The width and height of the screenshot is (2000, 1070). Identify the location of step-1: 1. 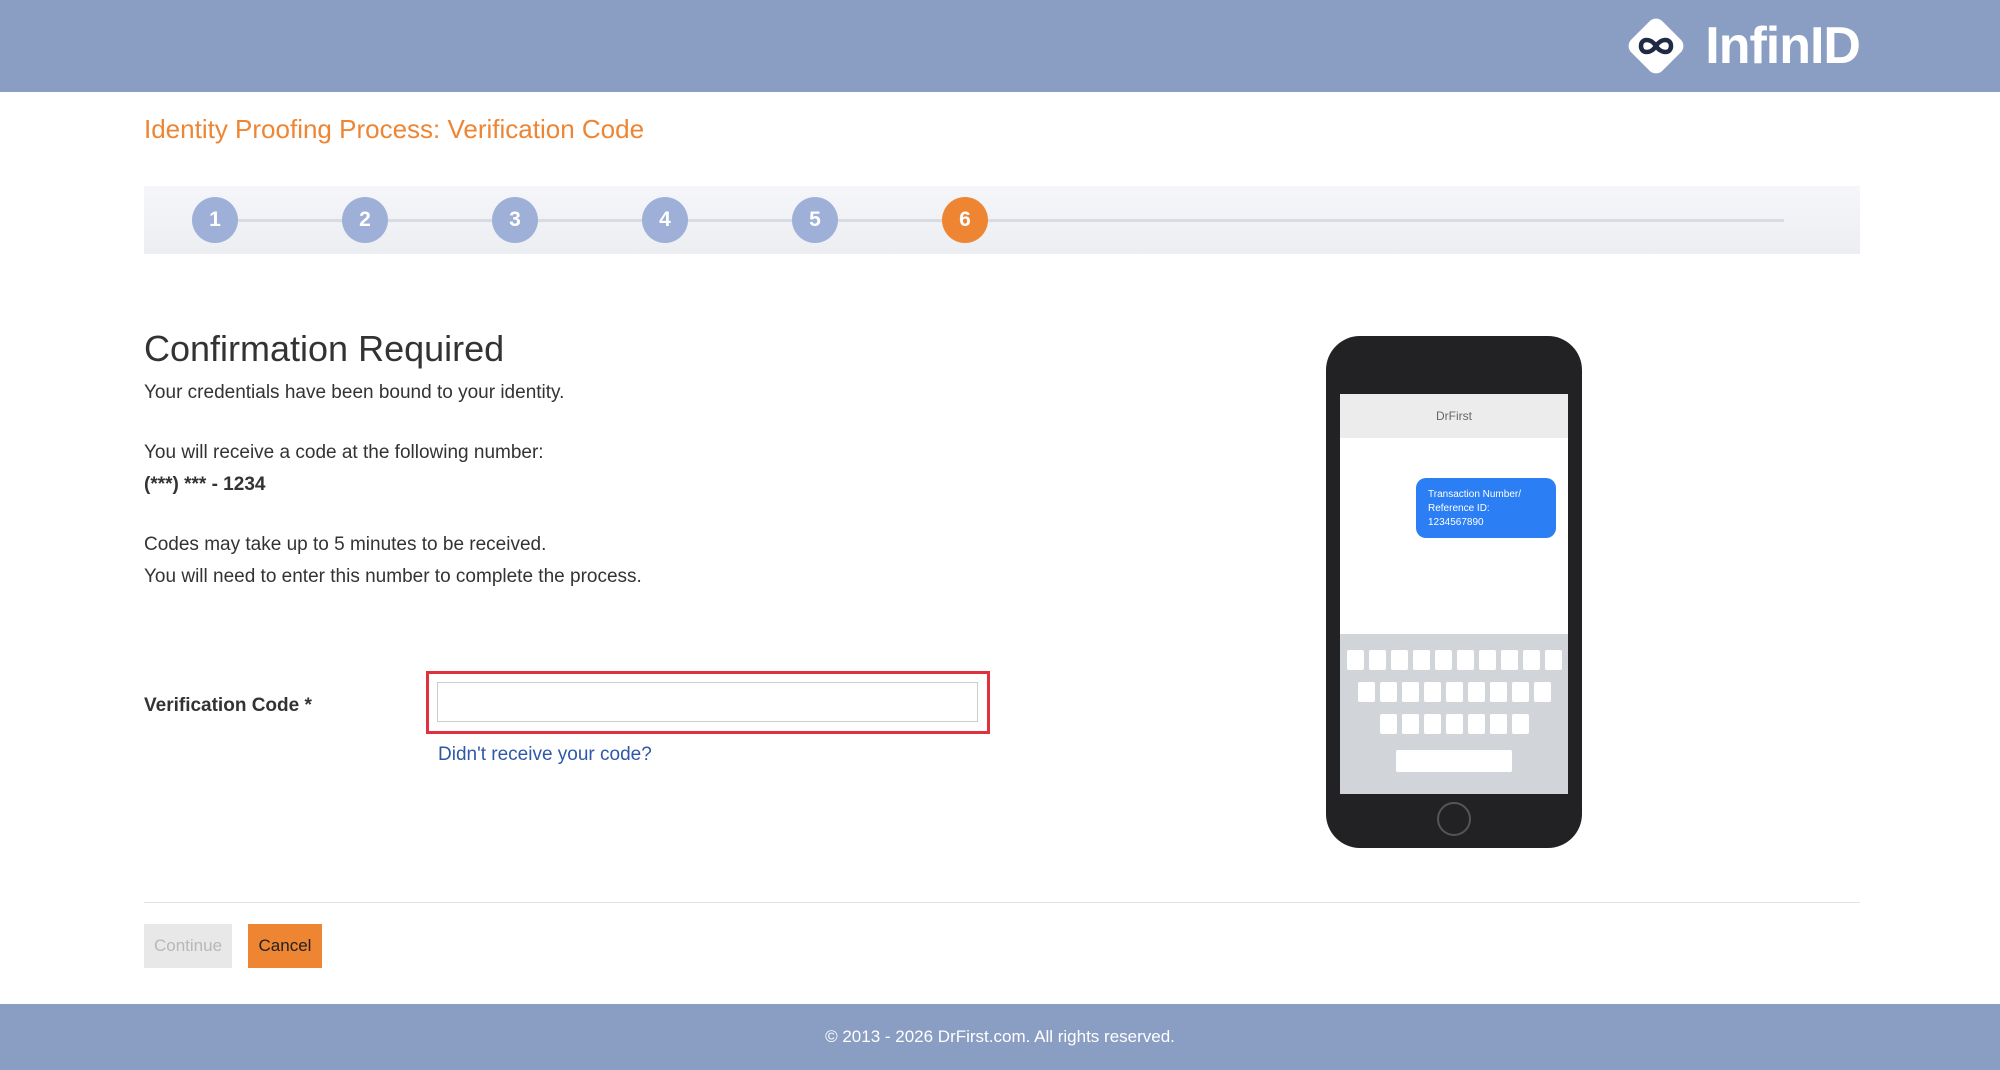
(215, 220).